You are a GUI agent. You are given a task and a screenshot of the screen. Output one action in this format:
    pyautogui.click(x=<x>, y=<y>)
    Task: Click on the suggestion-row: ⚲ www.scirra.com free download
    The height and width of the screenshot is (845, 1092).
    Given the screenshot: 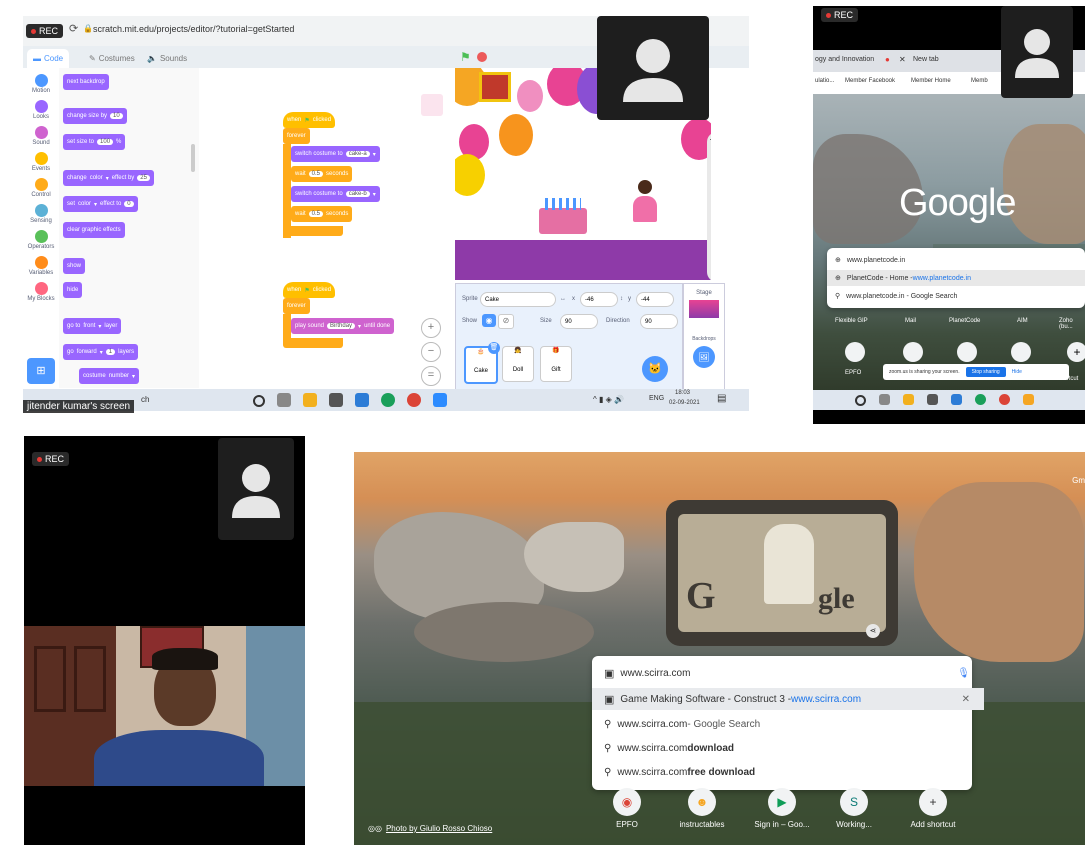 What is the action you would take?
    pyautogui.click(x=788, y=772)
    